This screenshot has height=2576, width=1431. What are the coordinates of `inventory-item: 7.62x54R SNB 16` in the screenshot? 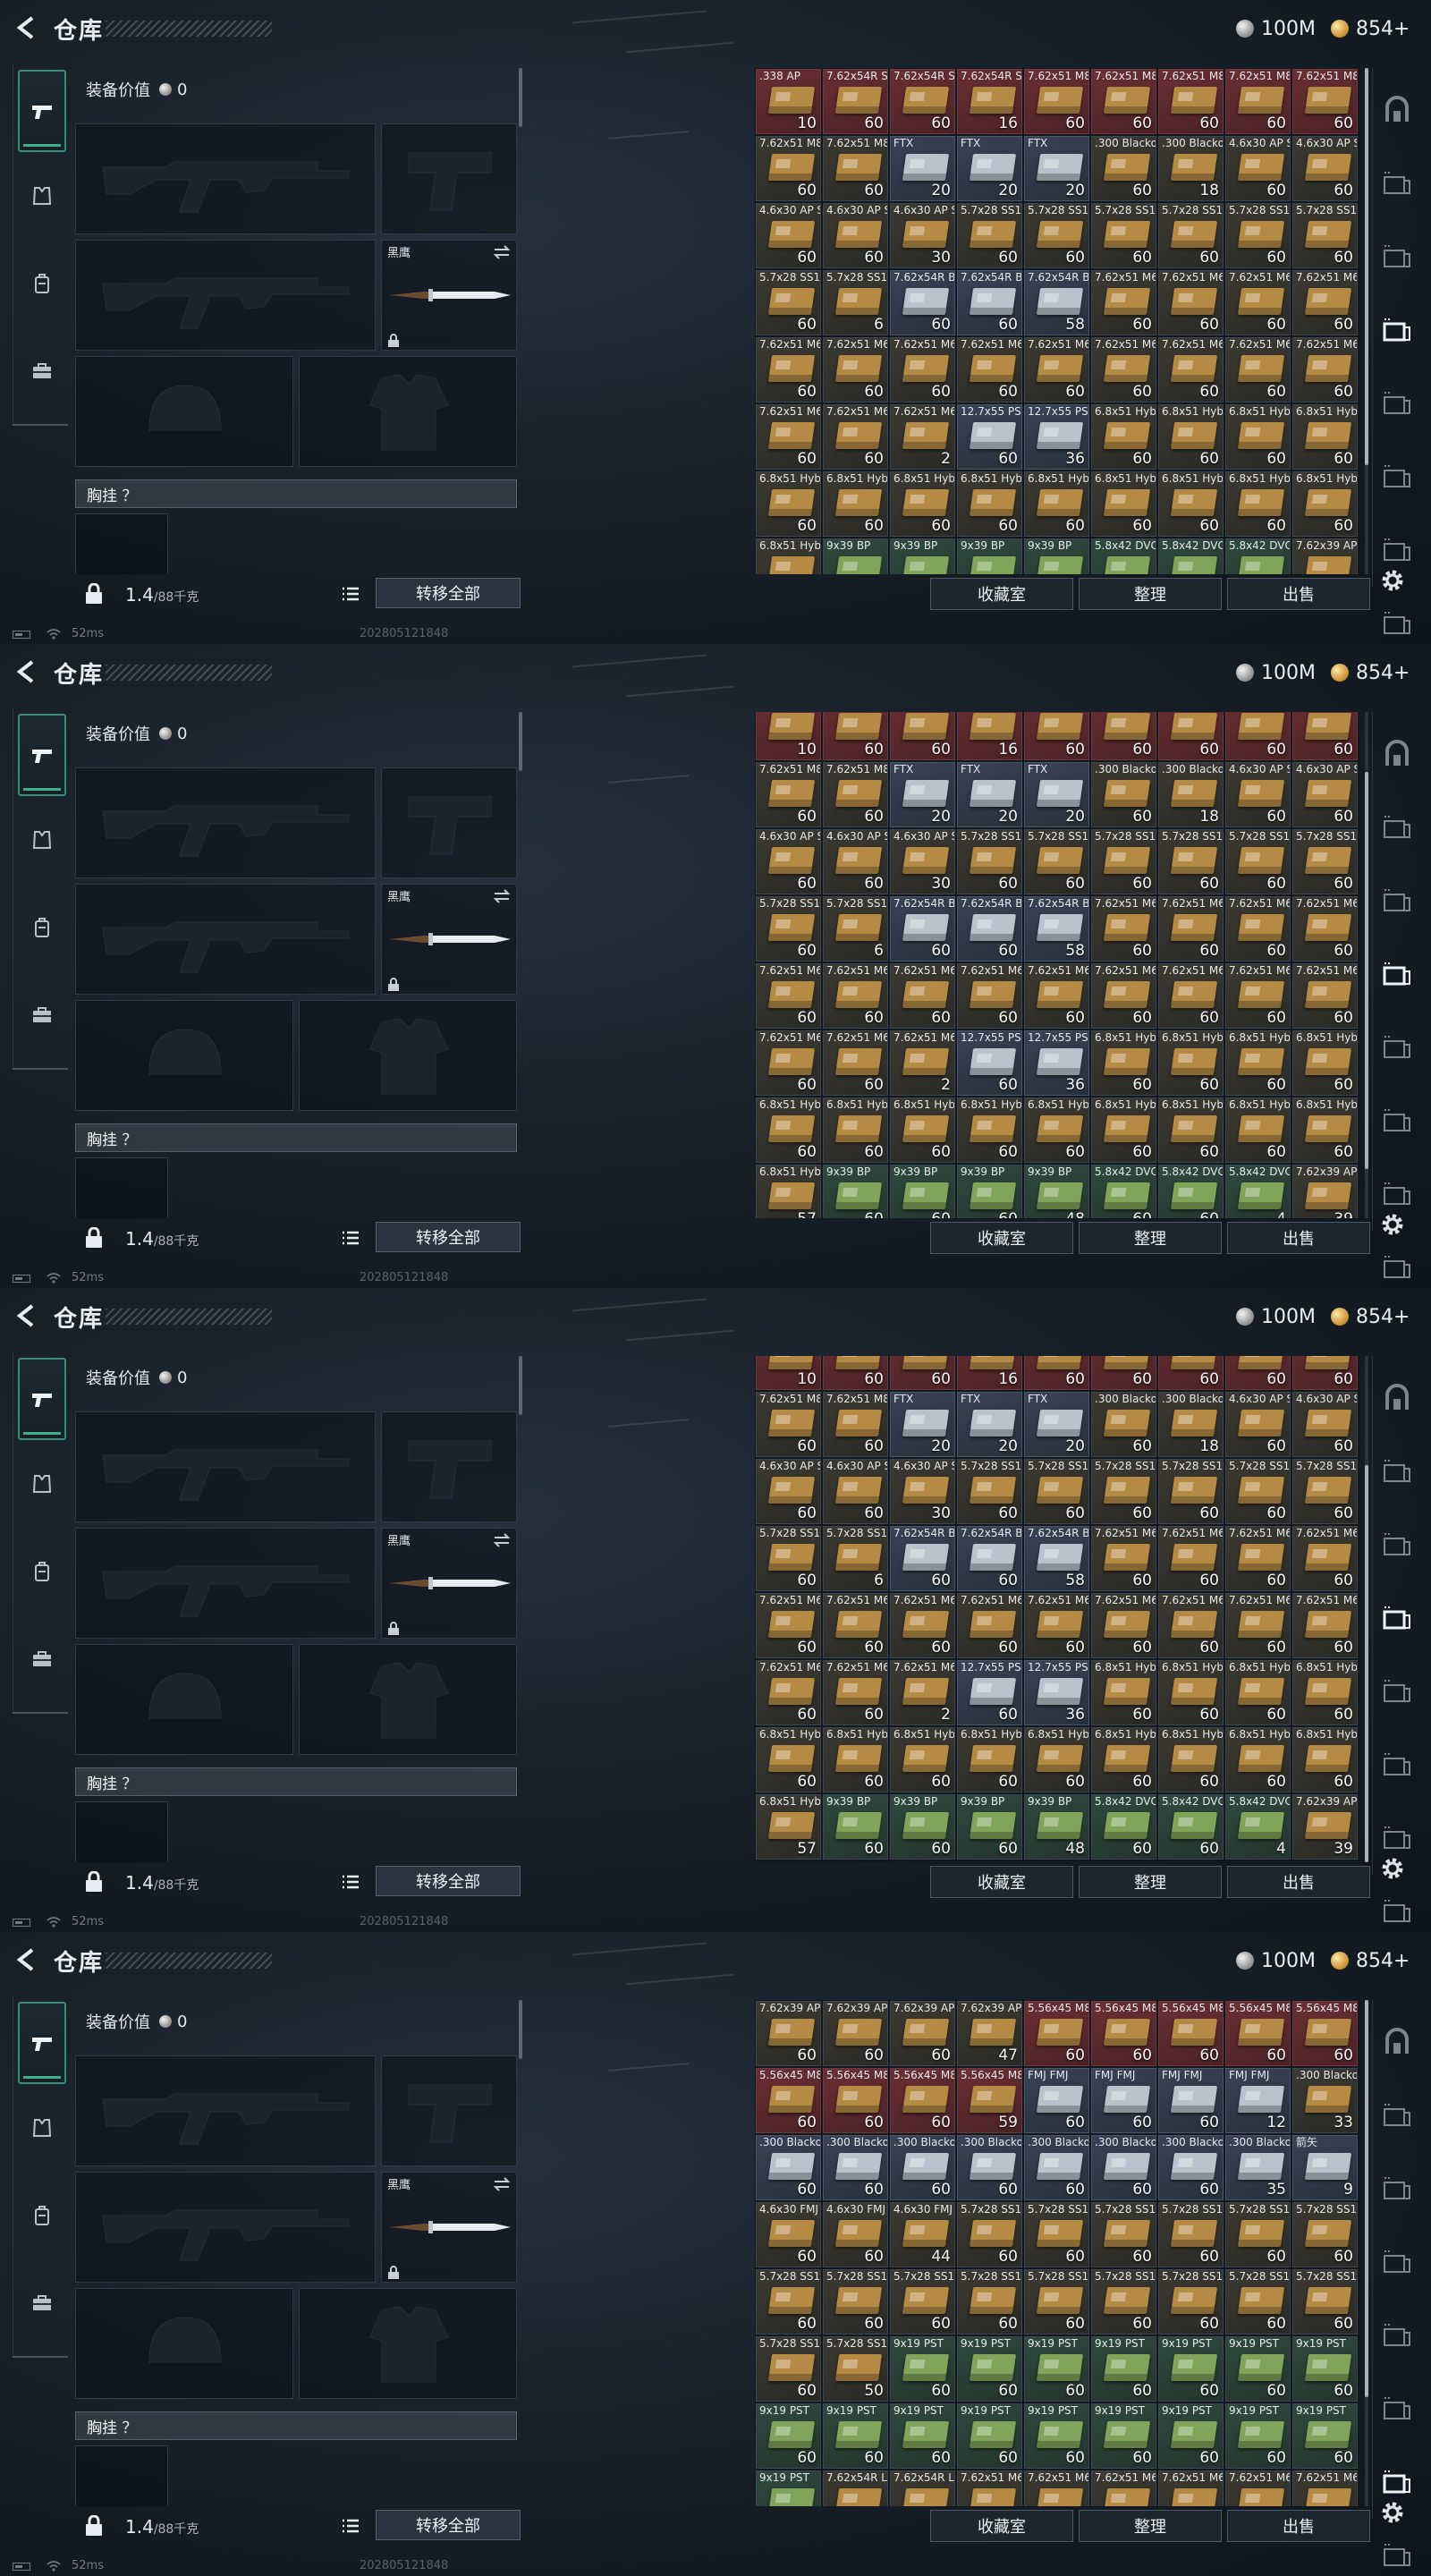 It's located at (990, 101).